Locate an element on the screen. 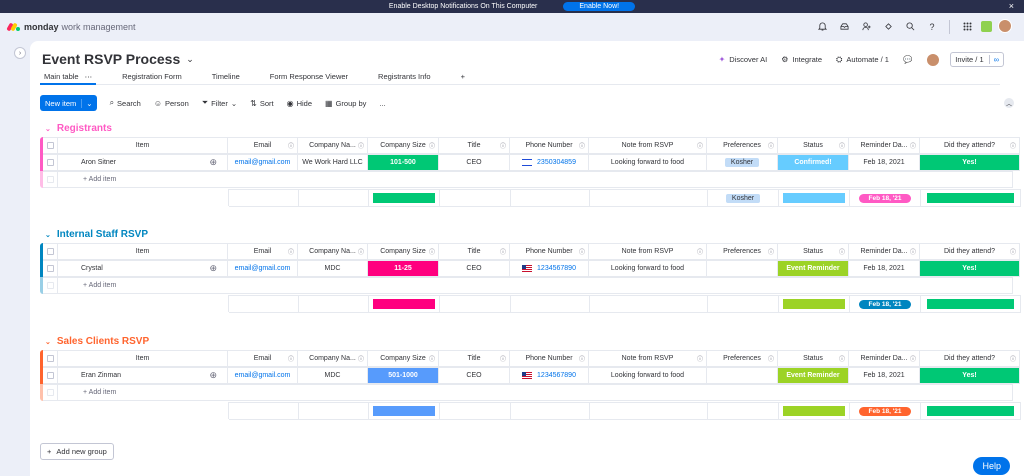  tab-registration-form: Registration Form is located at coordinates (152, 78).